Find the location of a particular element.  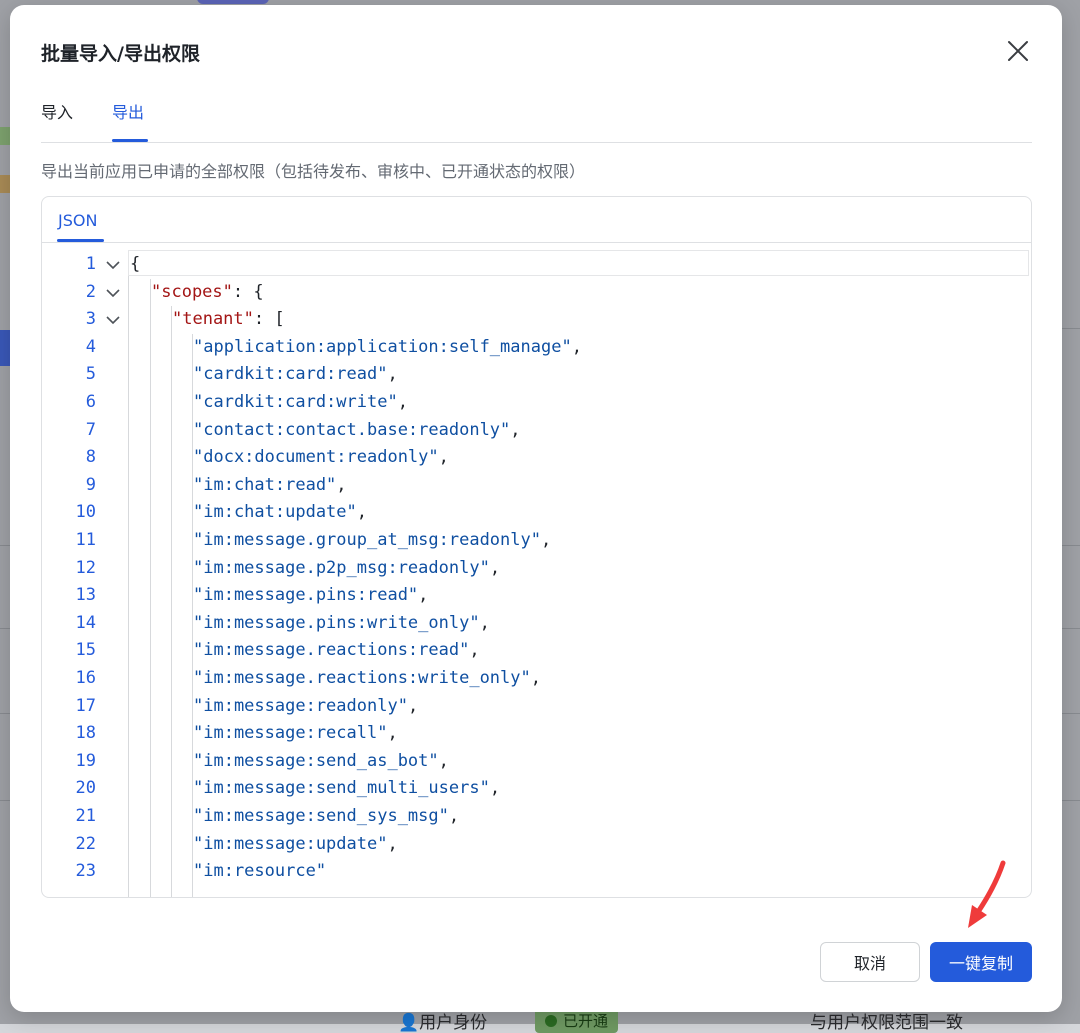

code-text: "im:message:send_sys_msg", is located at coordinates (326, 817).